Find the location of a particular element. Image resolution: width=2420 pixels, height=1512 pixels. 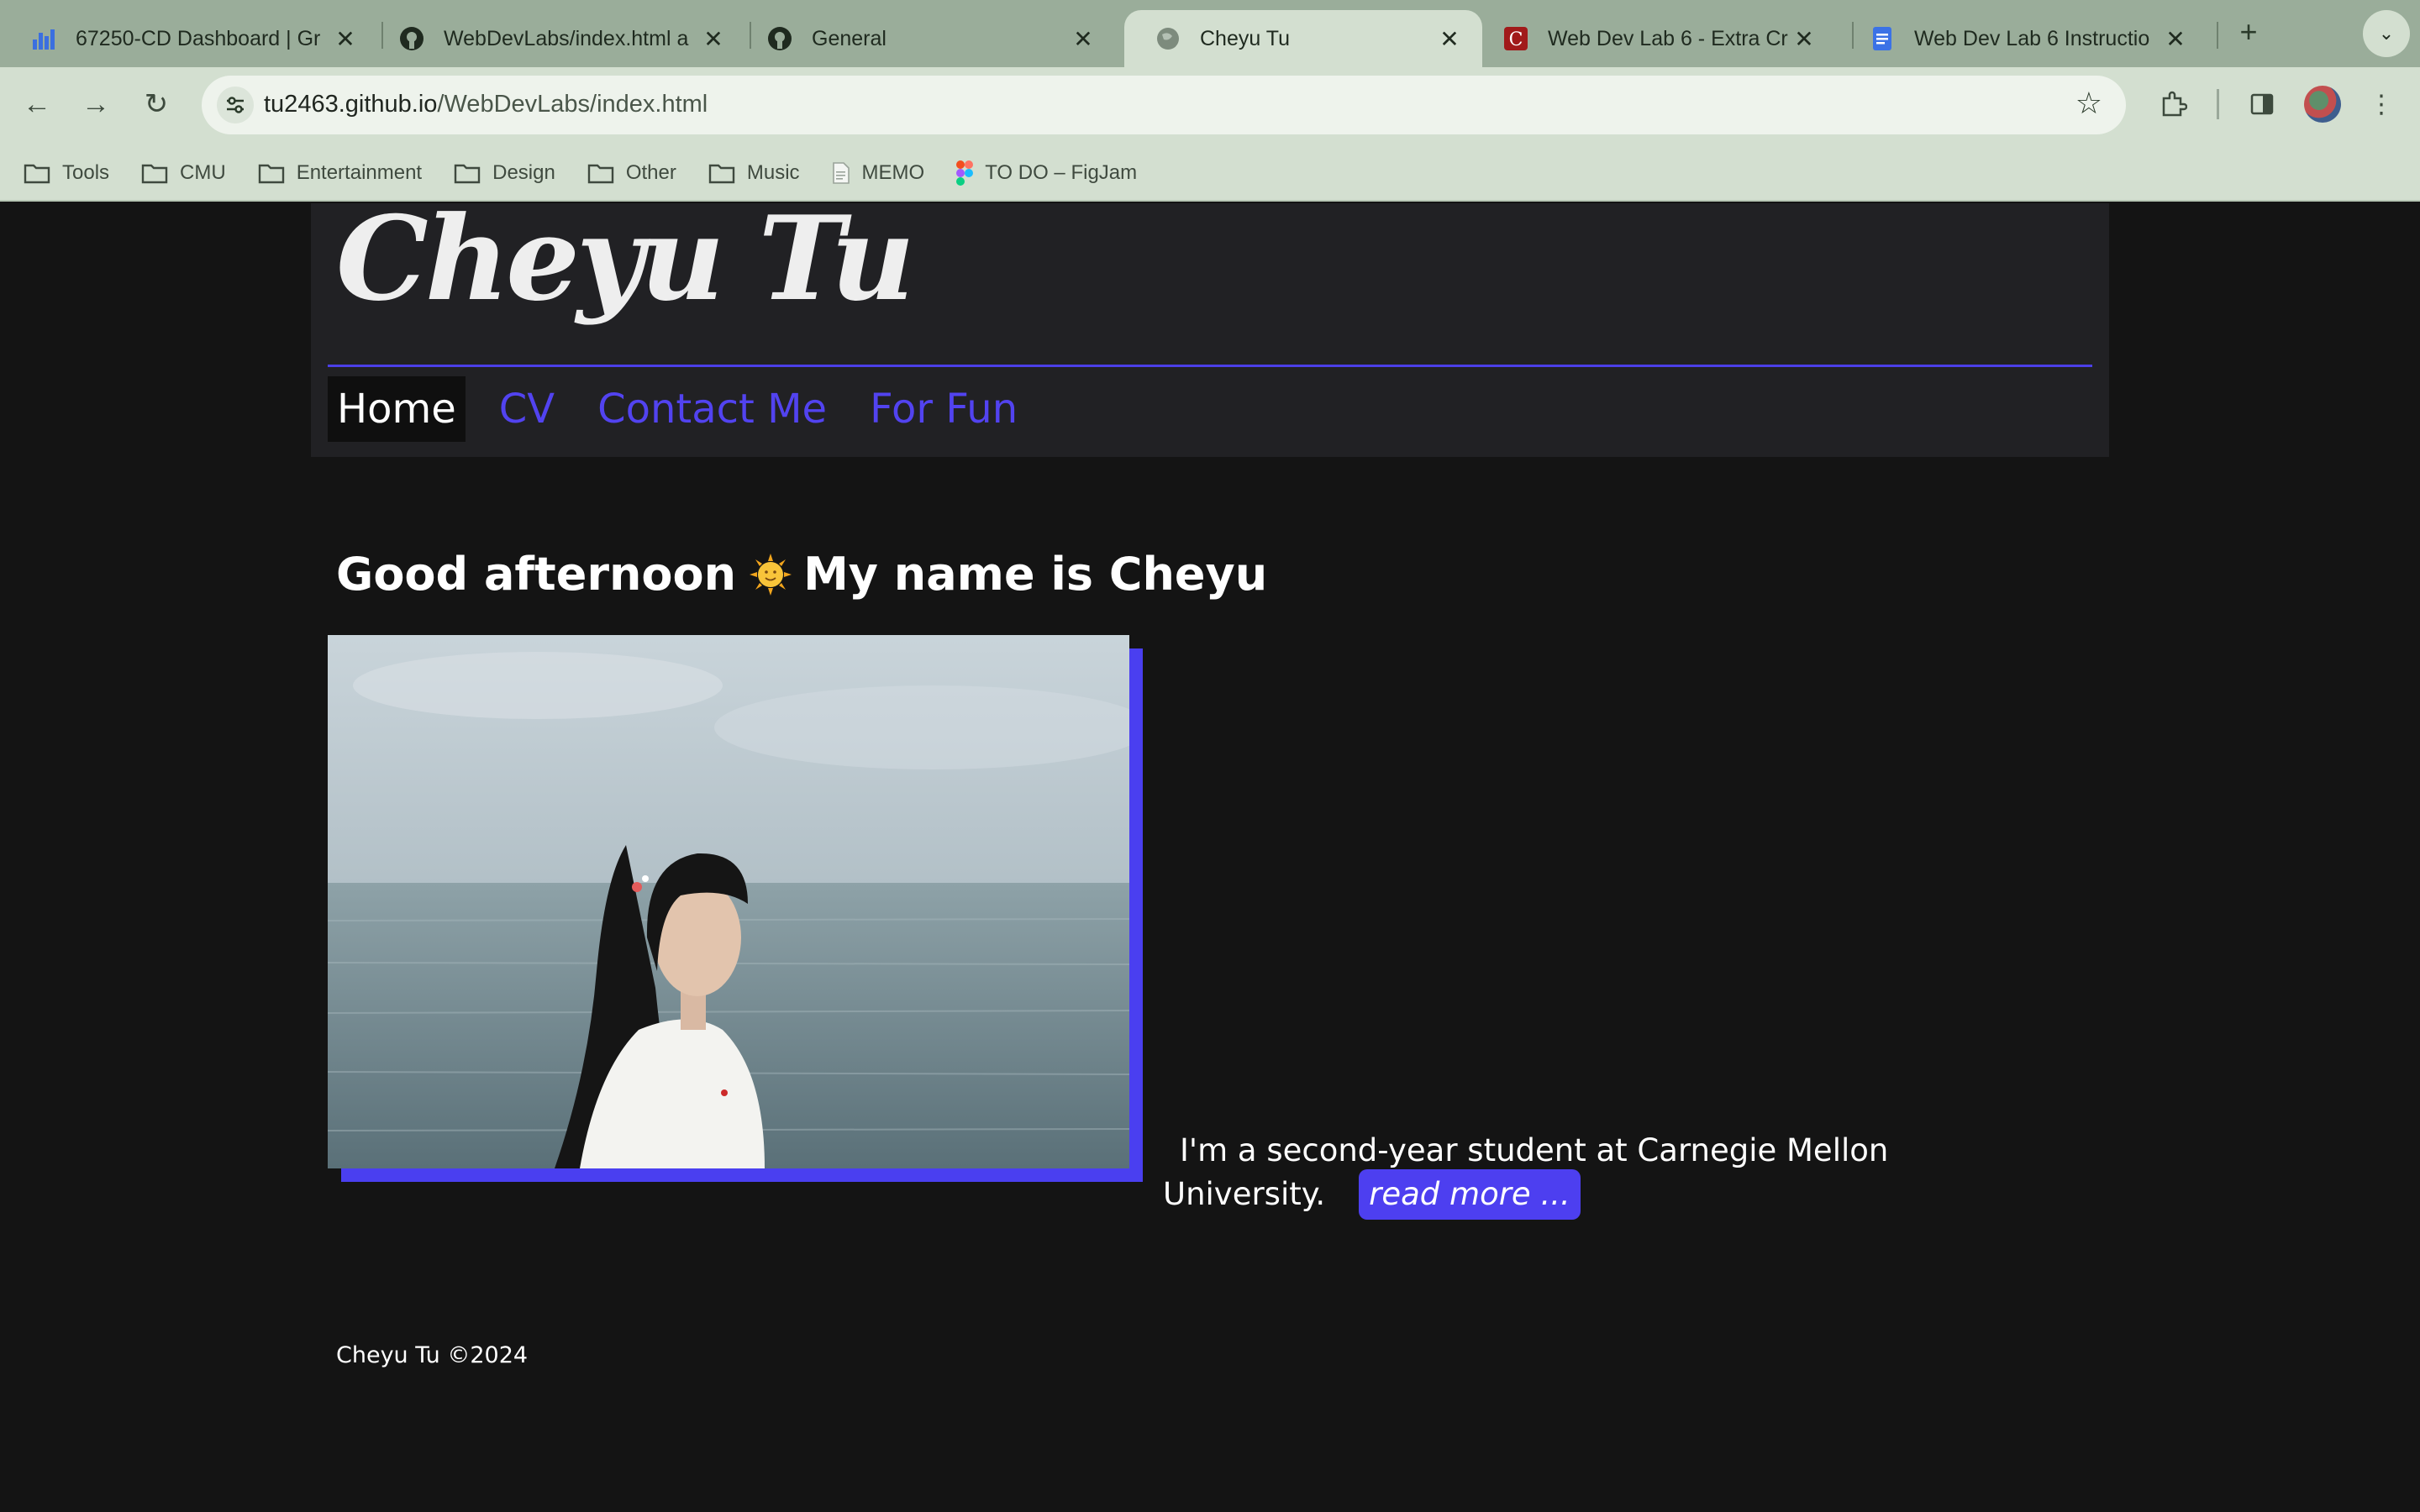

bookmark-label: Music is located at coordinates (773, 172).